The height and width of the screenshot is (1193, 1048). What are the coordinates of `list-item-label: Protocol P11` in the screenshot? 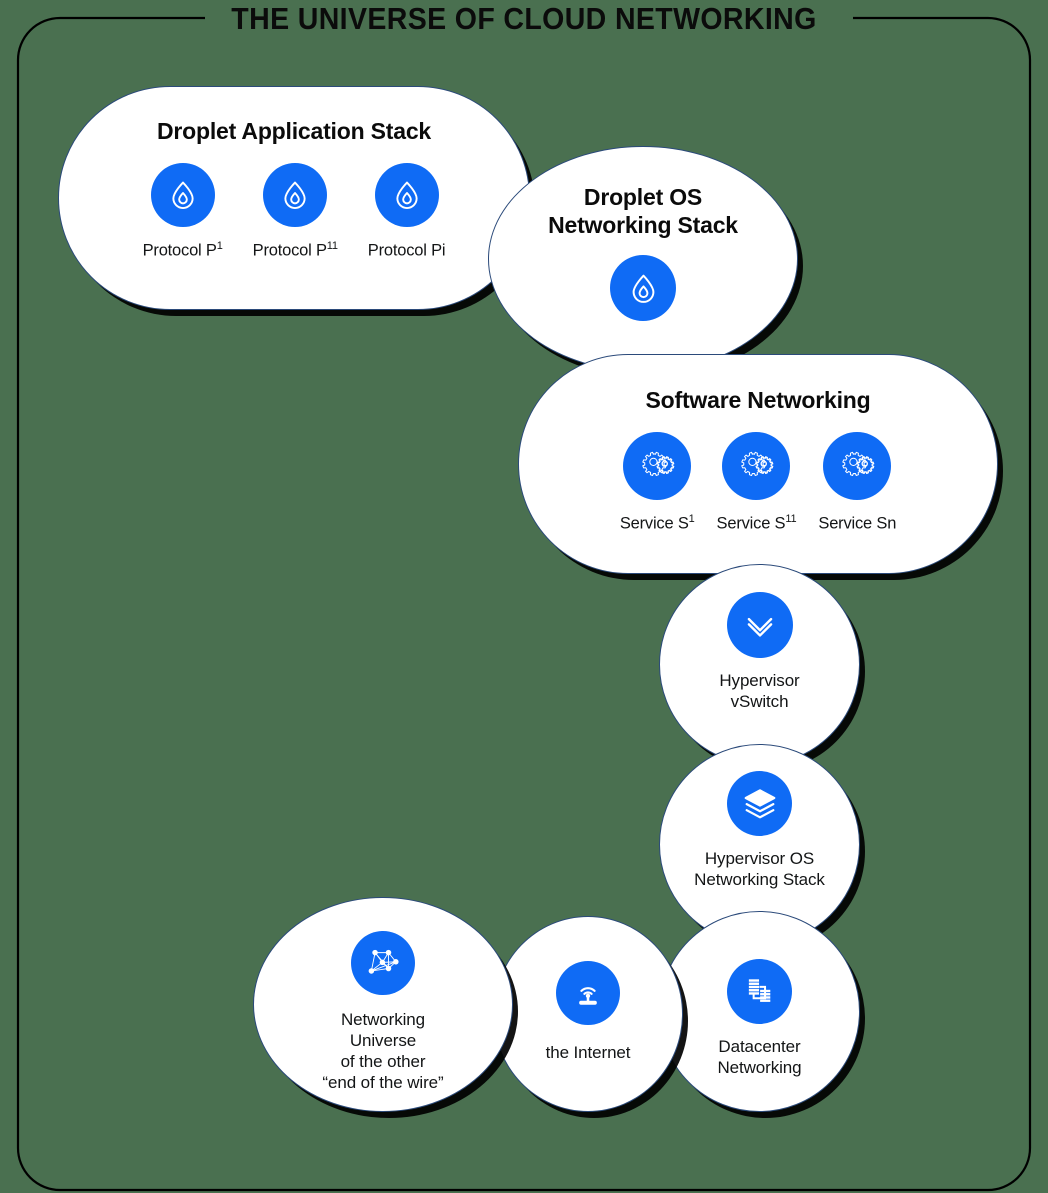 It's located at (295, 250).